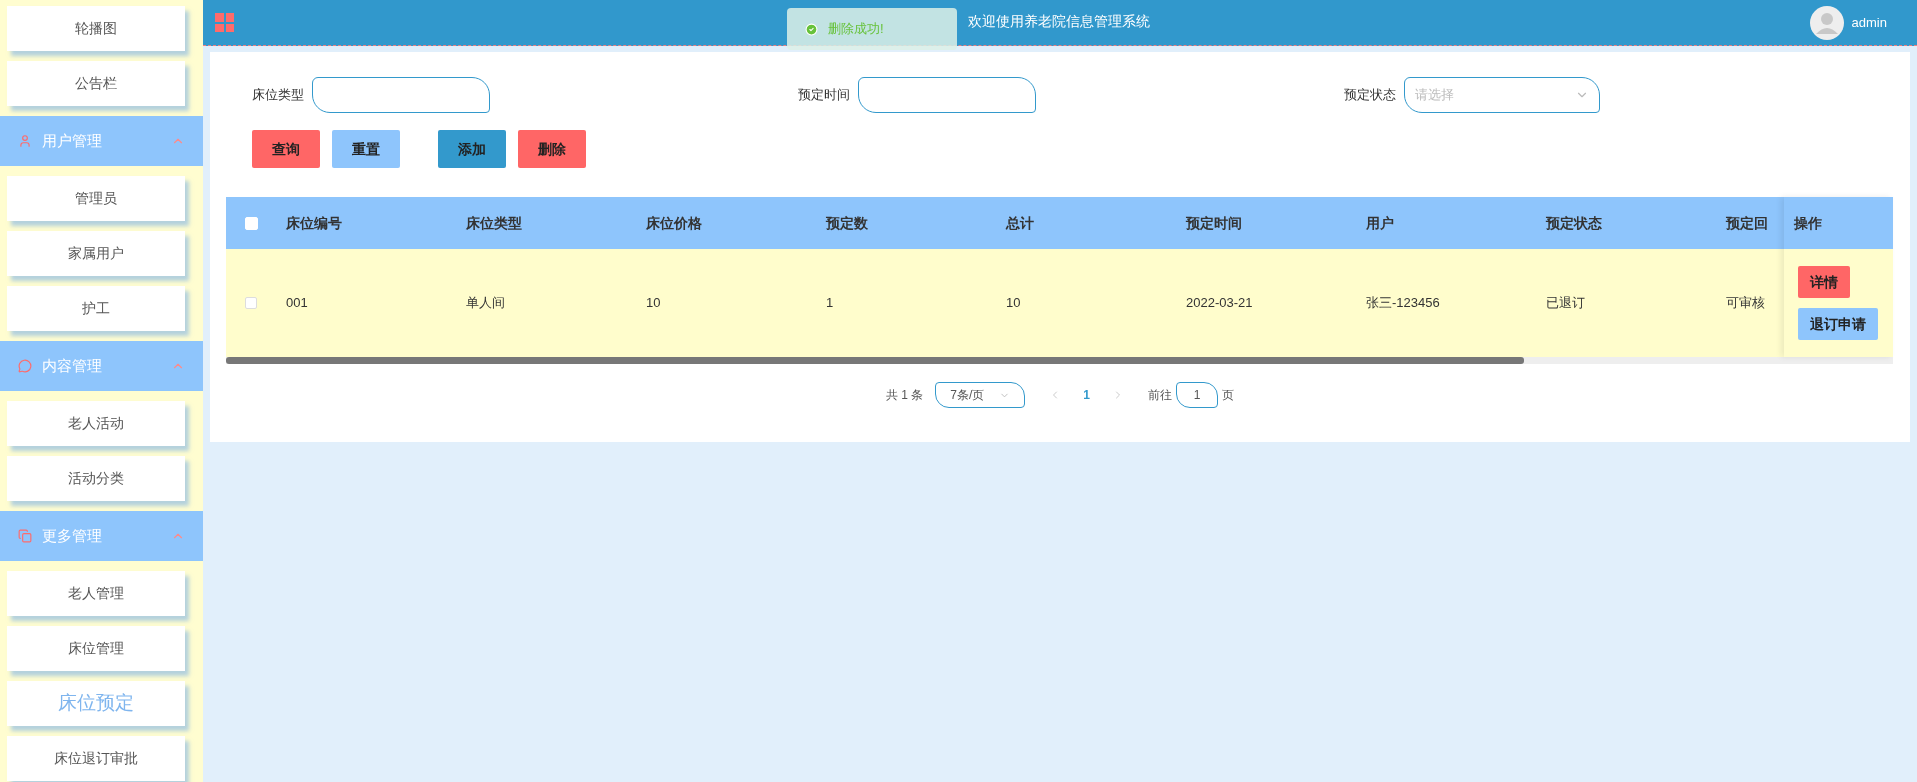  What do you see at coordinates (1219, 303) in the screenshot?
I see `table-cell-text: 2022-03-21` at bounding box center [1219, 303].